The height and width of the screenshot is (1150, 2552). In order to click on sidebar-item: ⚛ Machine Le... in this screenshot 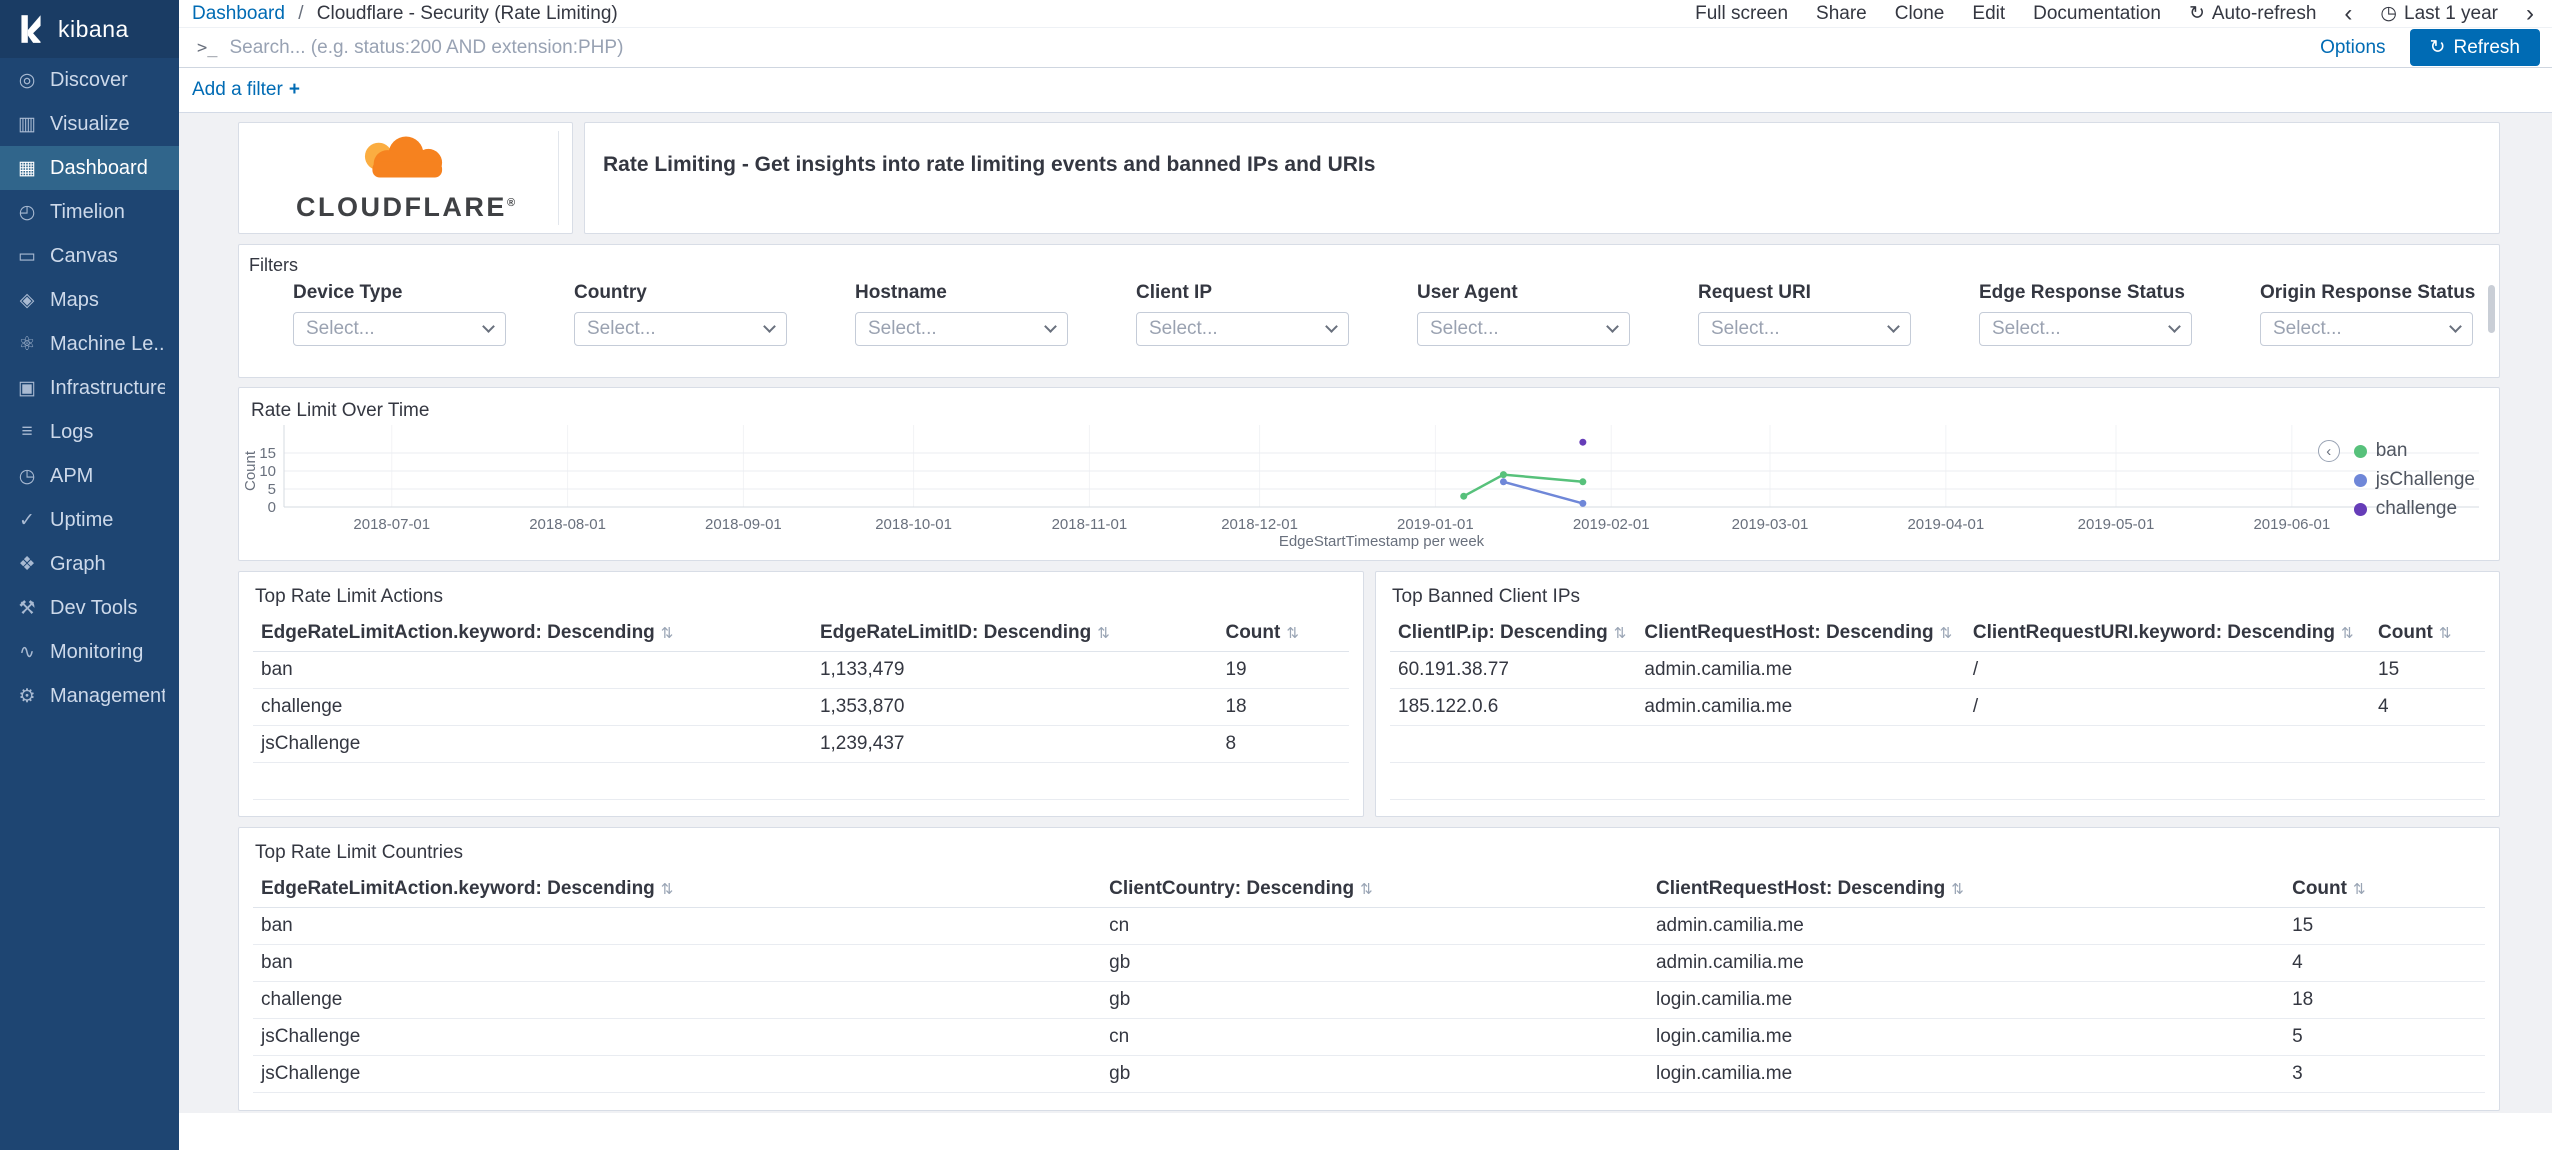, I will do `click(89, 344)`.